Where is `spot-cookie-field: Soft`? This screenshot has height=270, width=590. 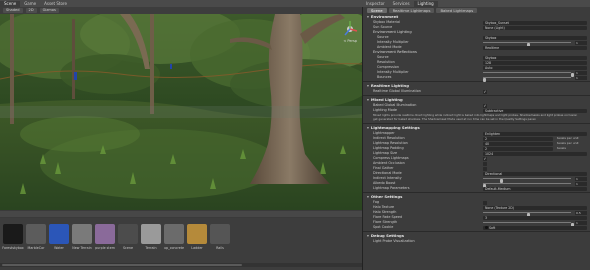 spot-cookie-field: Soft is located at coordinates (535, 227).